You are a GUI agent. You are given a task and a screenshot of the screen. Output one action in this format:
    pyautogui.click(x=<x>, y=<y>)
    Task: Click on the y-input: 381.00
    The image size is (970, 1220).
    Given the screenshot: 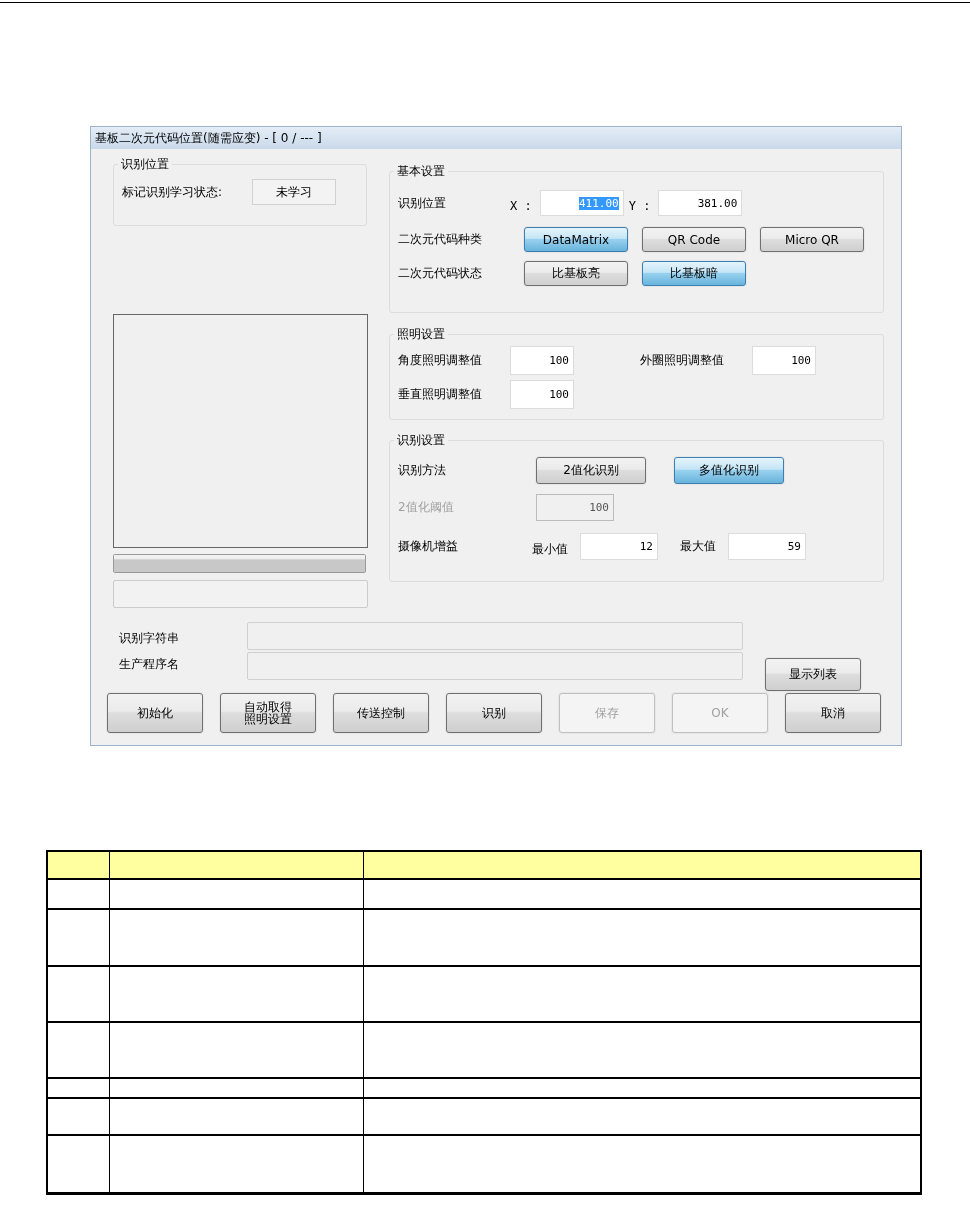 What is the action you would take?
    pyautogui.click(x=700, y=203)
    